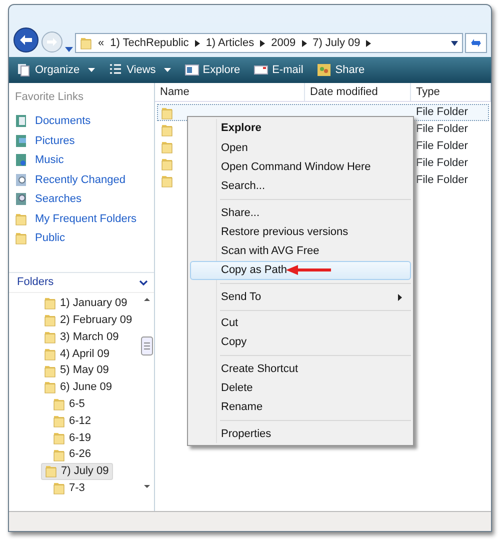 Image resolution: width=500 pixels, height=540 pixels. I want to click on section-title: Favorite Links, so click(49, 97).